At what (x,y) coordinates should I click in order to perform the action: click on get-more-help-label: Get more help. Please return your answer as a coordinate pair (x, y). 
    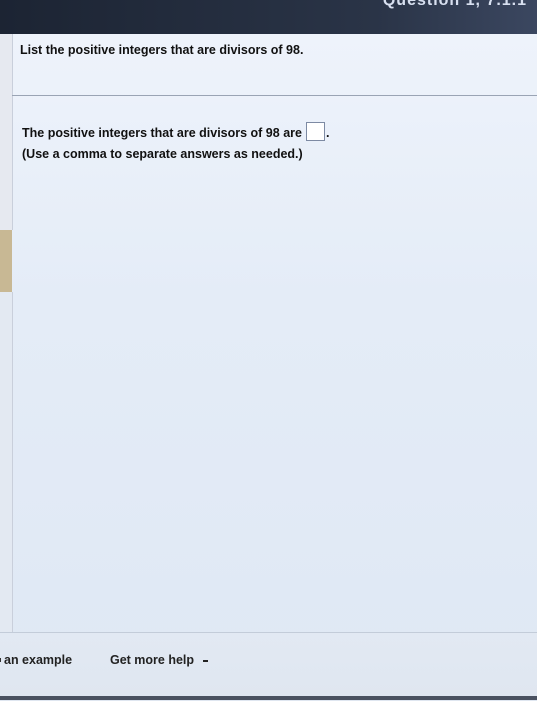
    Looking at the image, I should click on (152, 660).